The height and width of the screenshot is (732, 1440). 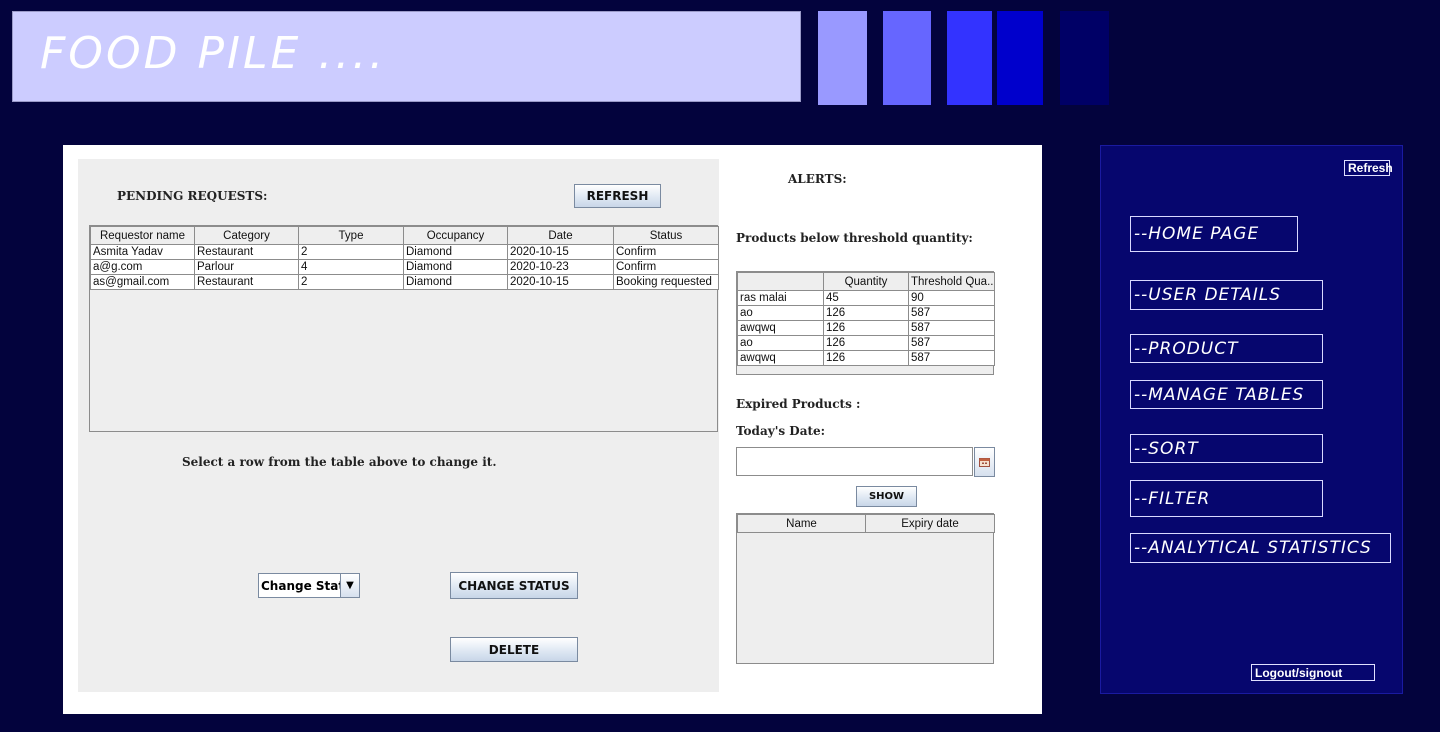 What do you see at coordinates (560, 267) in the screenshot?
I see `table-cell: 2020-10-23` at bounding box center [560, 267].